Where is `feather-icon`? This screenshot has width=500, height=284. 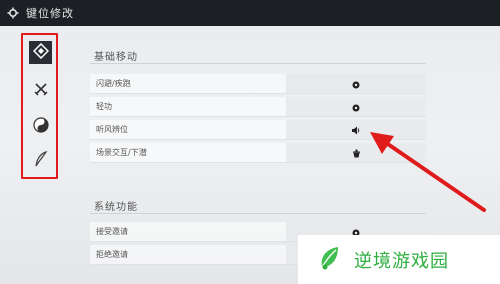
feather-icon is located at coordinates (41, 160).